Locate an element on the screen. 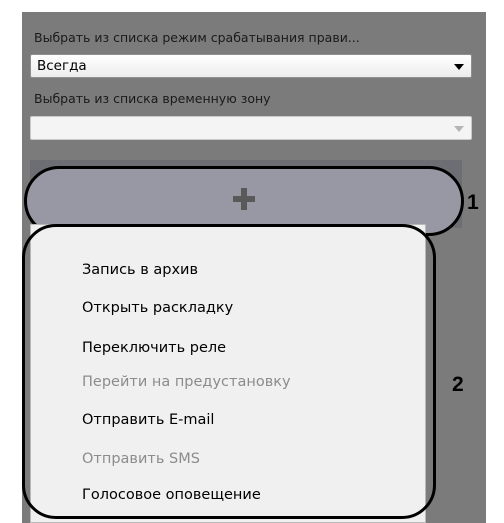  menu-item-go-to-preset: Перейти на предустановку is located at coordinates (186, 382).